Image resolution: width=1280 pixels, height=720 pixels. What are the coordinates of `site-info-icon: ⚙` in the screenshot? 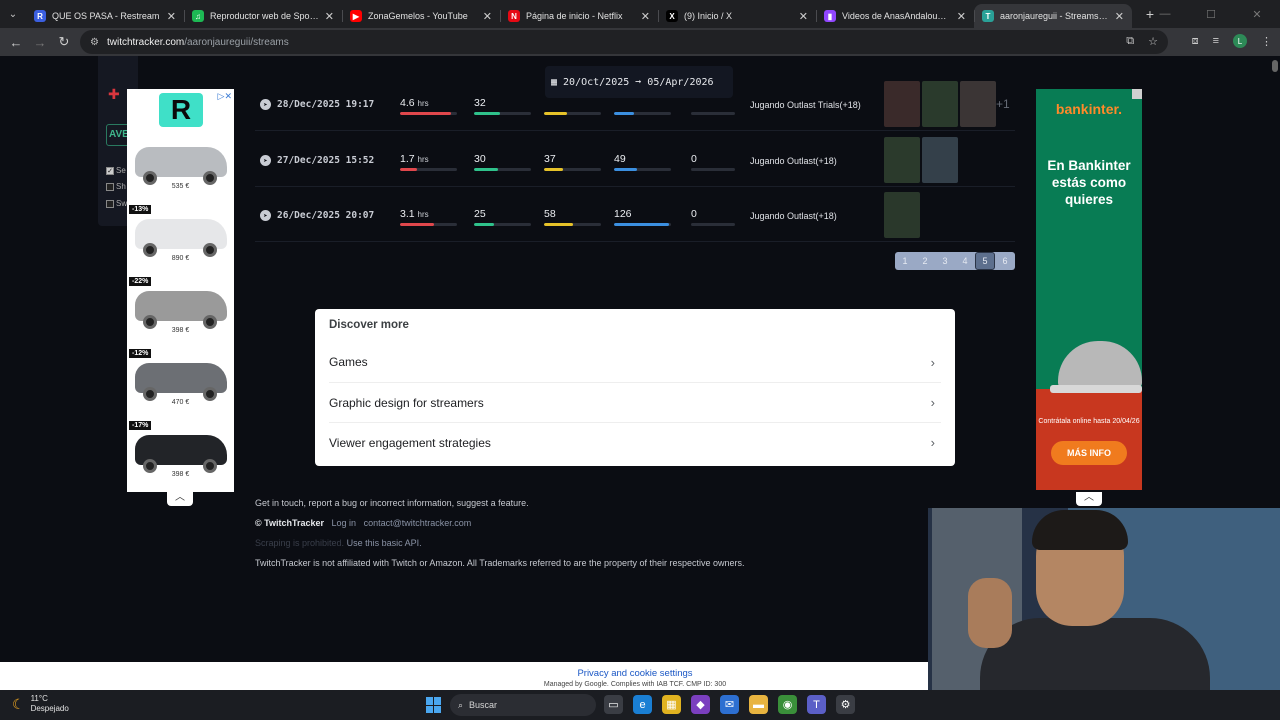 It's located at (94, 42).